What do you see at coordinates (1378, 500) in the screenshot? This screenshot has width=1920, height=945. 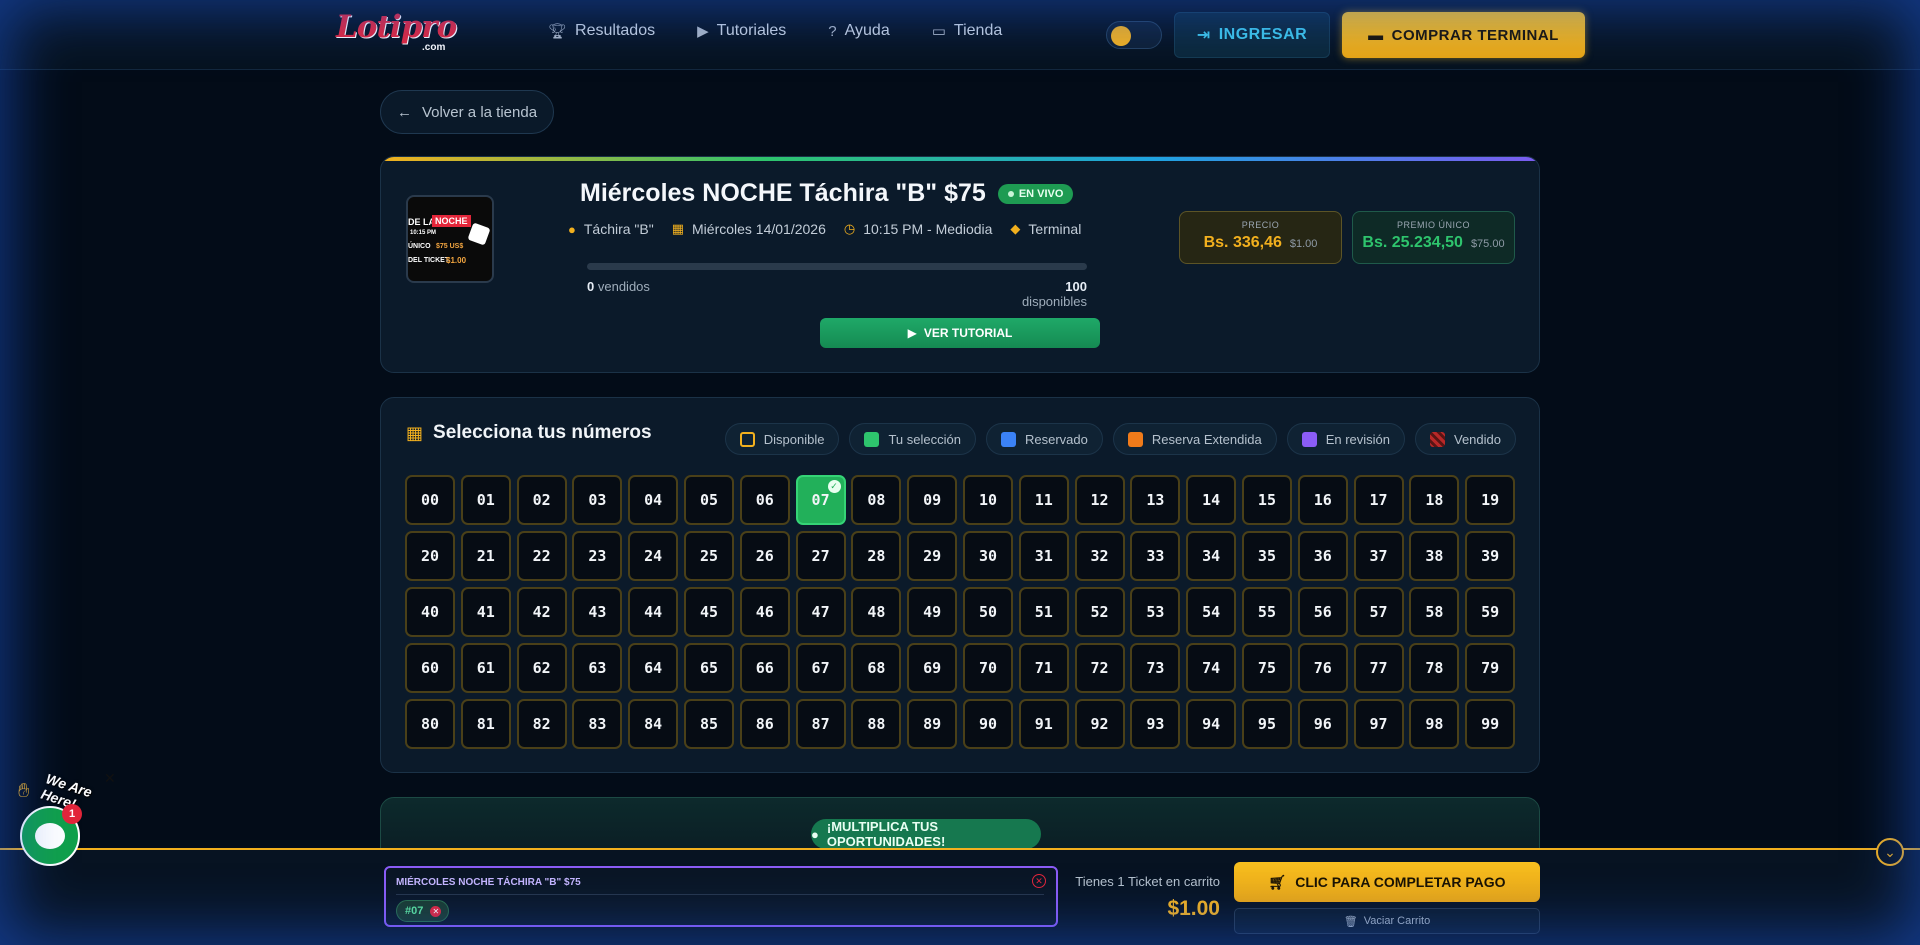 I see `number-cell: 17` at bounding box center [1378, 500].